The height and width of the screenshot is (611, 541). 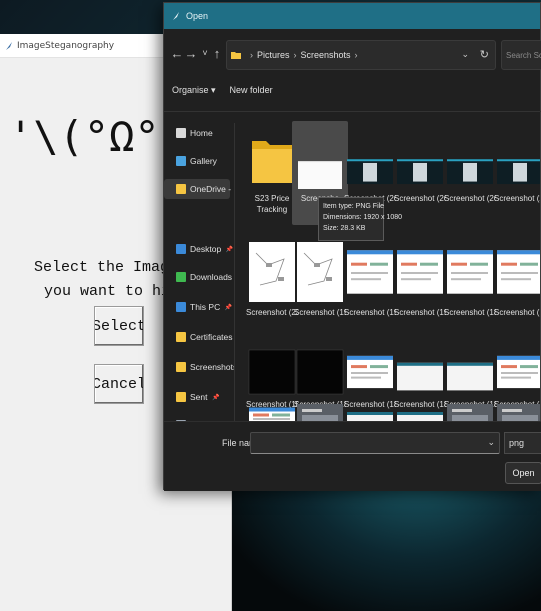 I want to click on sidebar-item-label: Home, so click(x=201, y=133).